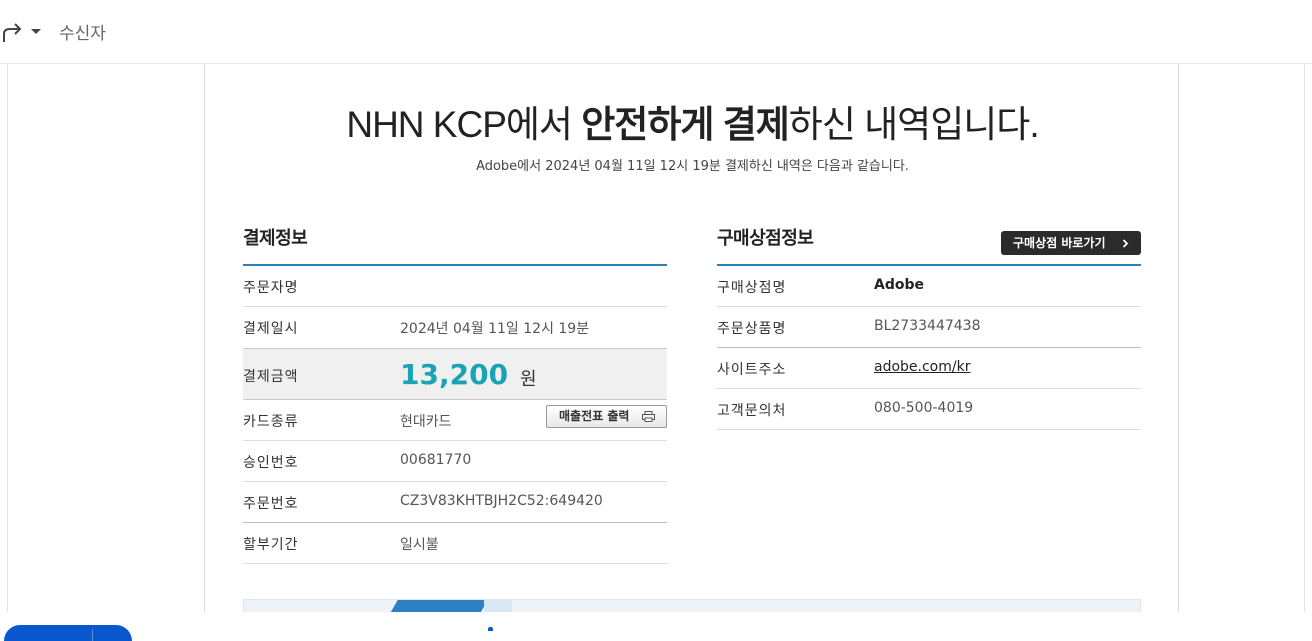 The image size is (1312, 641). I want to click on product-name-label: 주문상품명, so click(752, 329).